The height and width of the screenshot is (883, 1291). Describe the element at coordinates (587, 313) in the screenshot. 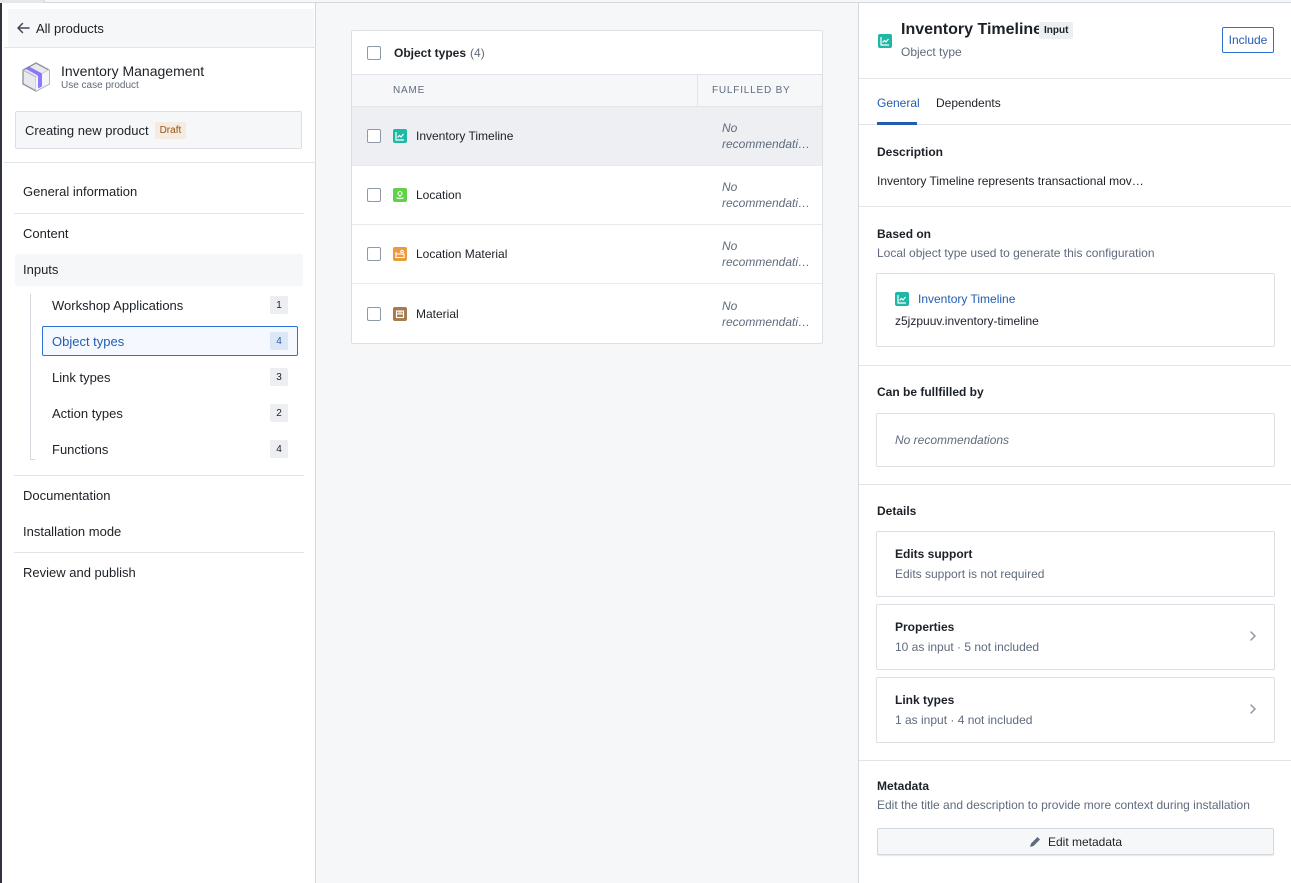

I see `table-row: Material No recommendations` at that location.